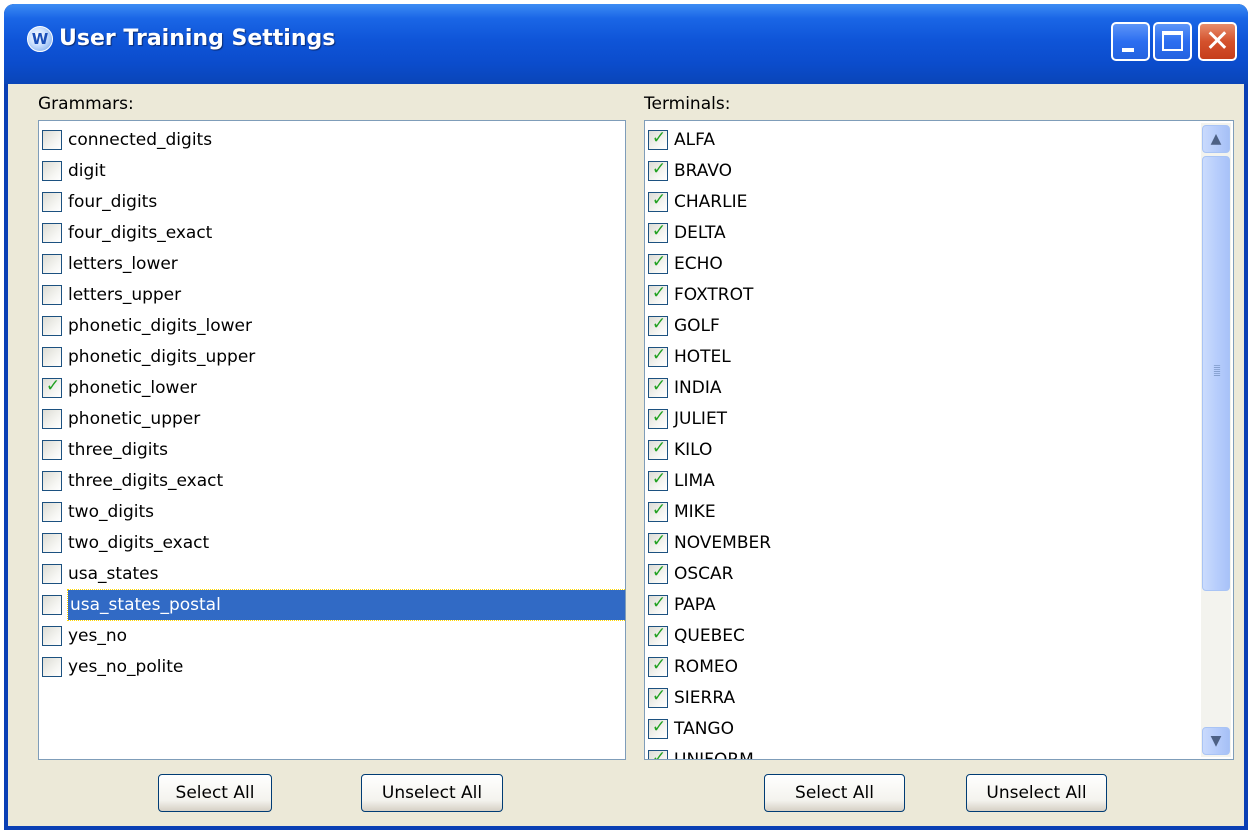  I want to click on terminal-row: ✓ OSCAR, so click(940, 574).